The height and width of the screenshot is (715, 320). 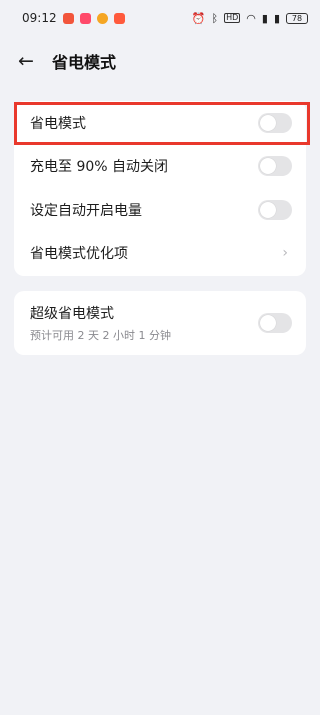 What do you see at coordinates (297, 18) in the screenshot?
I see `battery-icon: 78` at bounding box center [297, 18].